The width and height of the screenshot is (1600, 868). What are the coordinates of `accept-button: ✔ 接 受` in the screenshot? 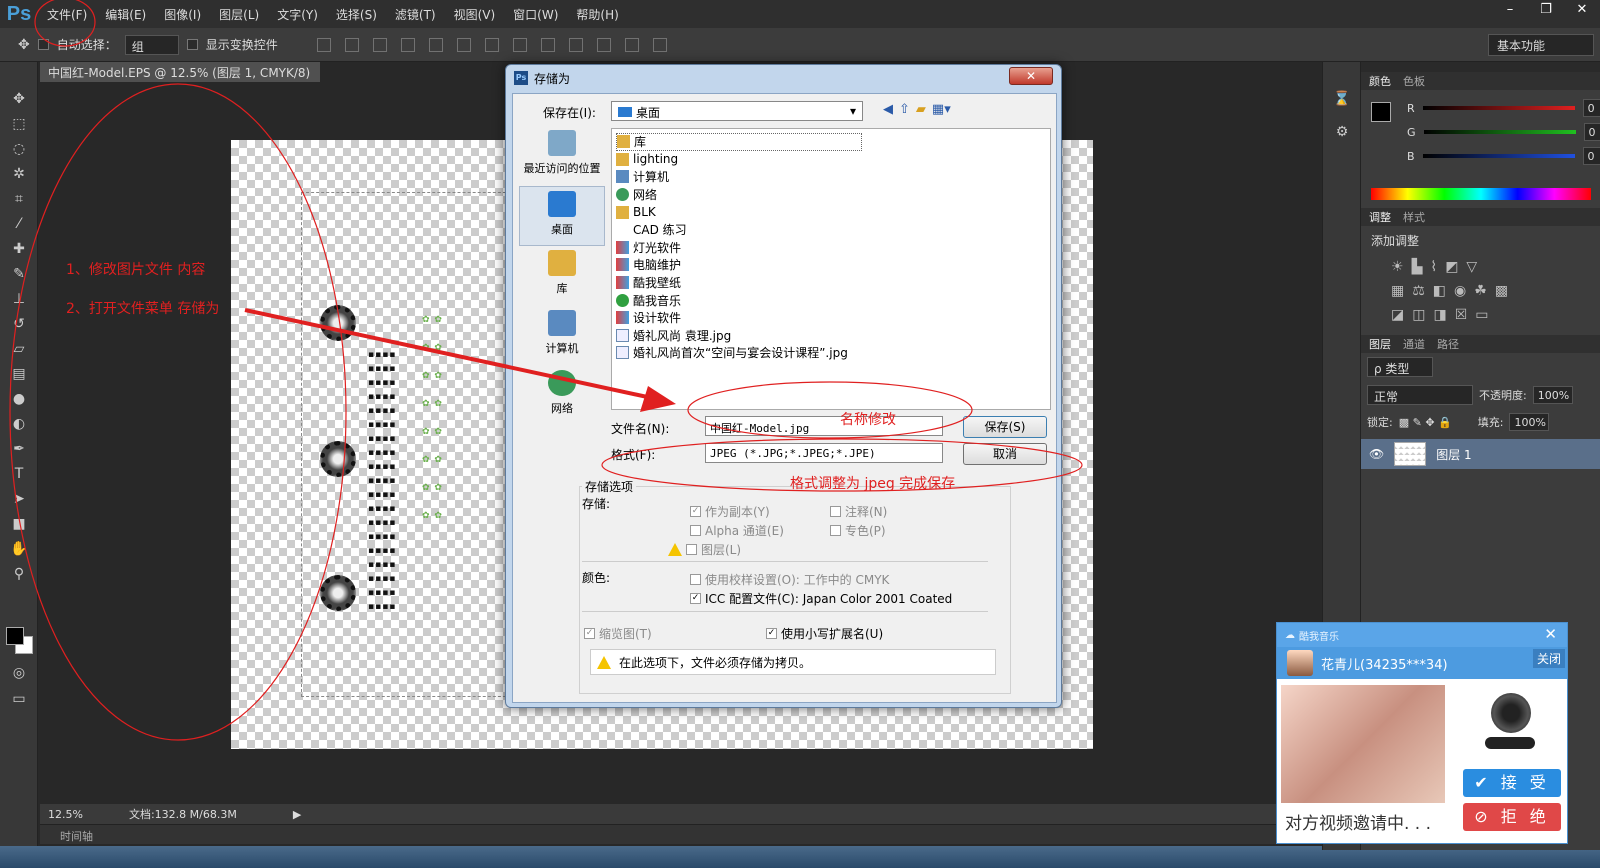 It's located at (1512, 783).